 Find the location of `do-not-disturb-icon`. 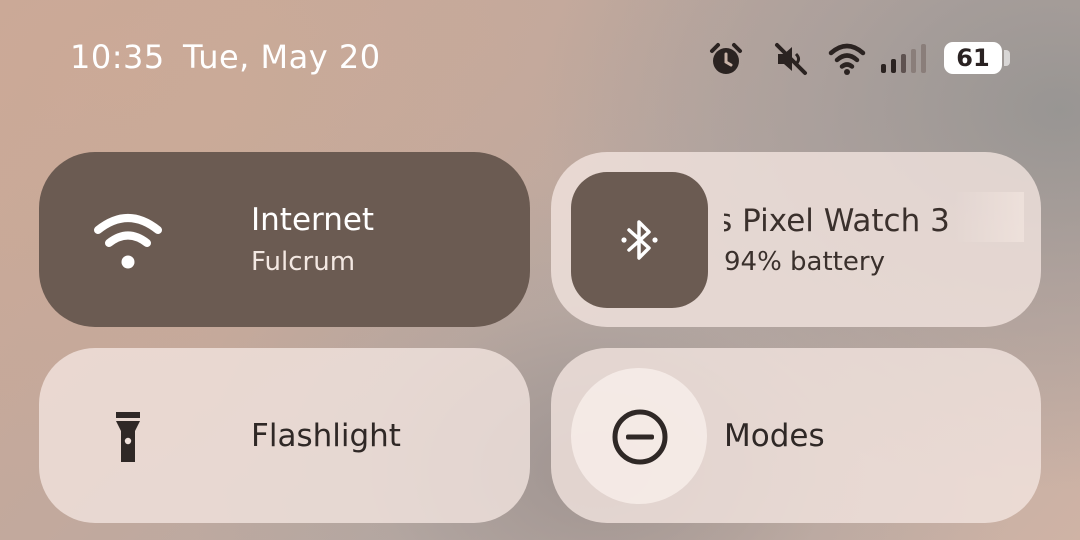

do-not-disturb-icon is located at coordinates (640, 437).